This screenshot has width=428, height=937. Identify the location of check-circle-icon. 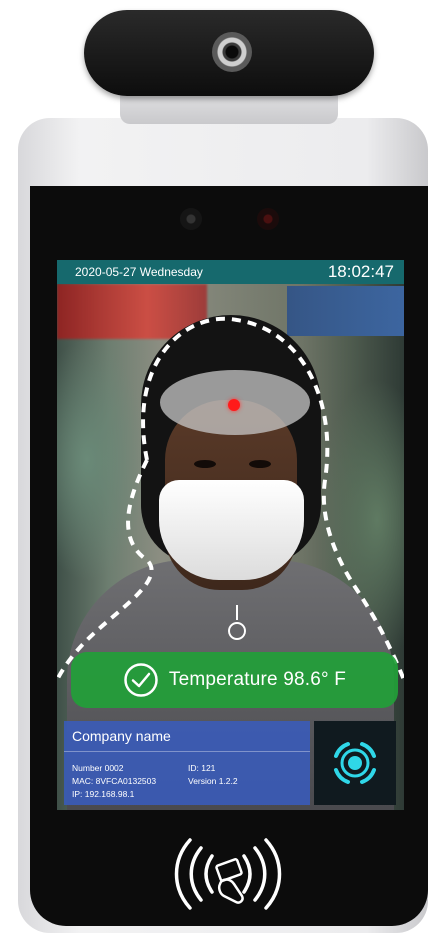
(141, 680).